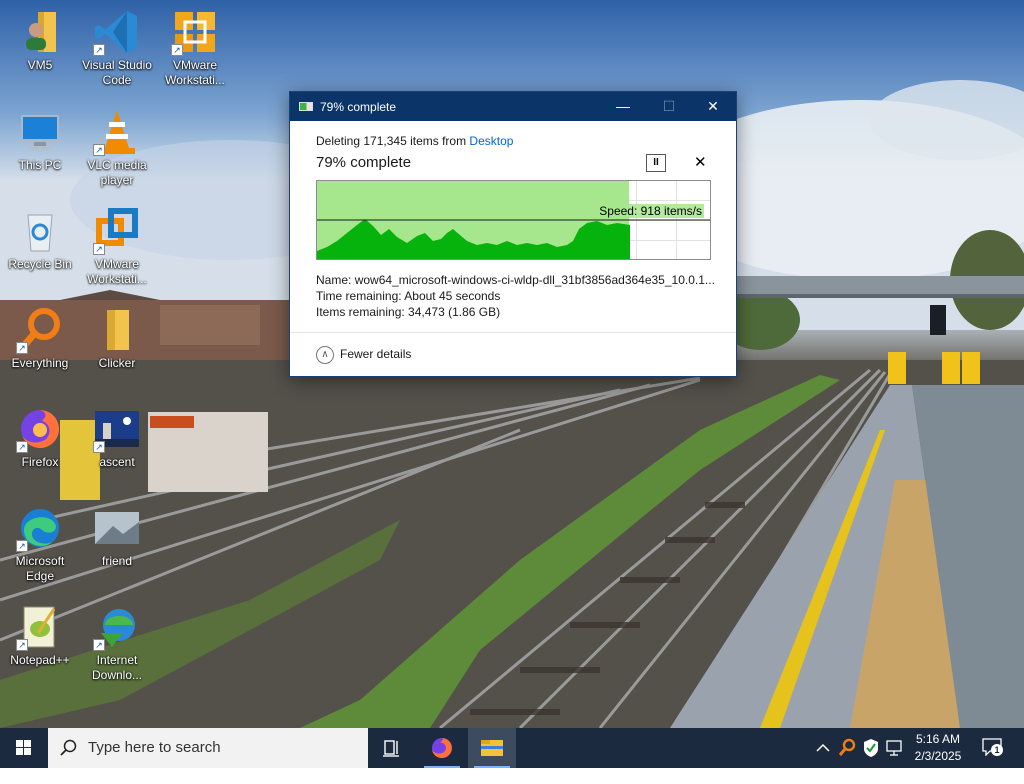 Image resolution: width=1024 pixels, height=784 pixels. I want to click on desktop-icon-label: Microsoft Edge, so click(40, 568).